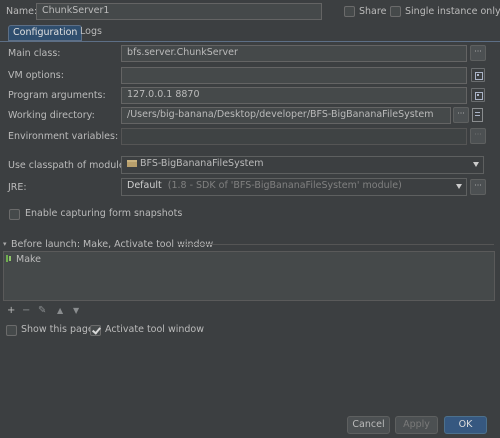 The image size is (500, 438). What do you see at coordinates (179, 11) in the screenshot?
I see `name-input: ChunkServer1` at bounding box center [179, 11].